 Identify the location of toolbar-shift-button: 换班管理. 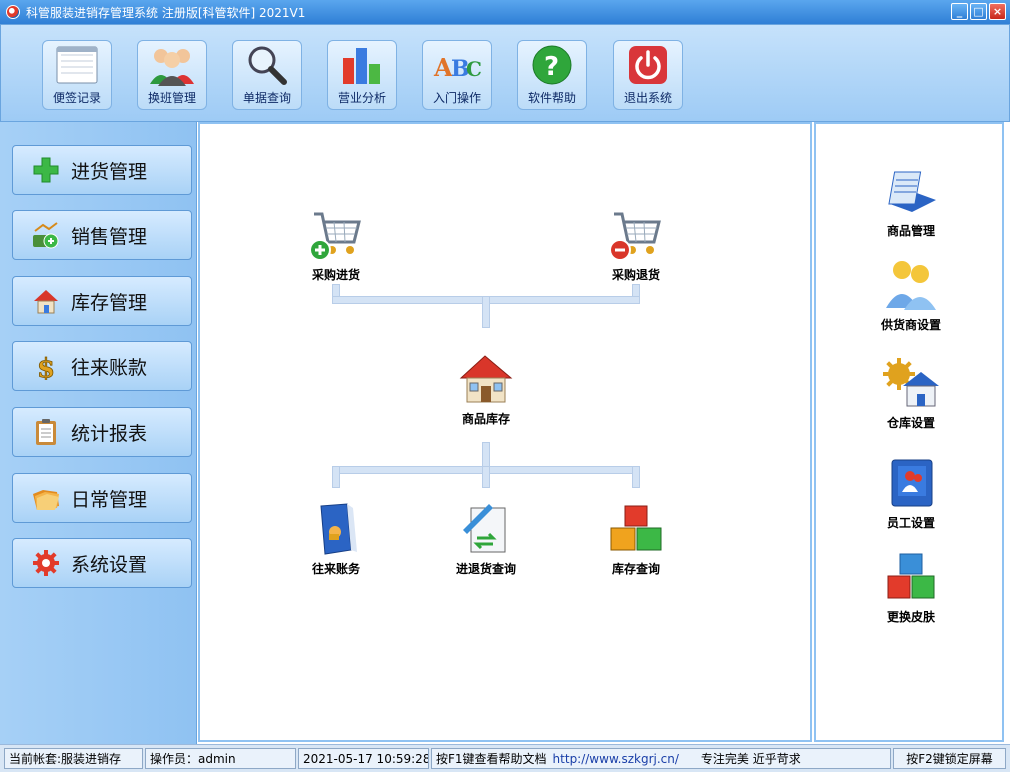
(172, 75).